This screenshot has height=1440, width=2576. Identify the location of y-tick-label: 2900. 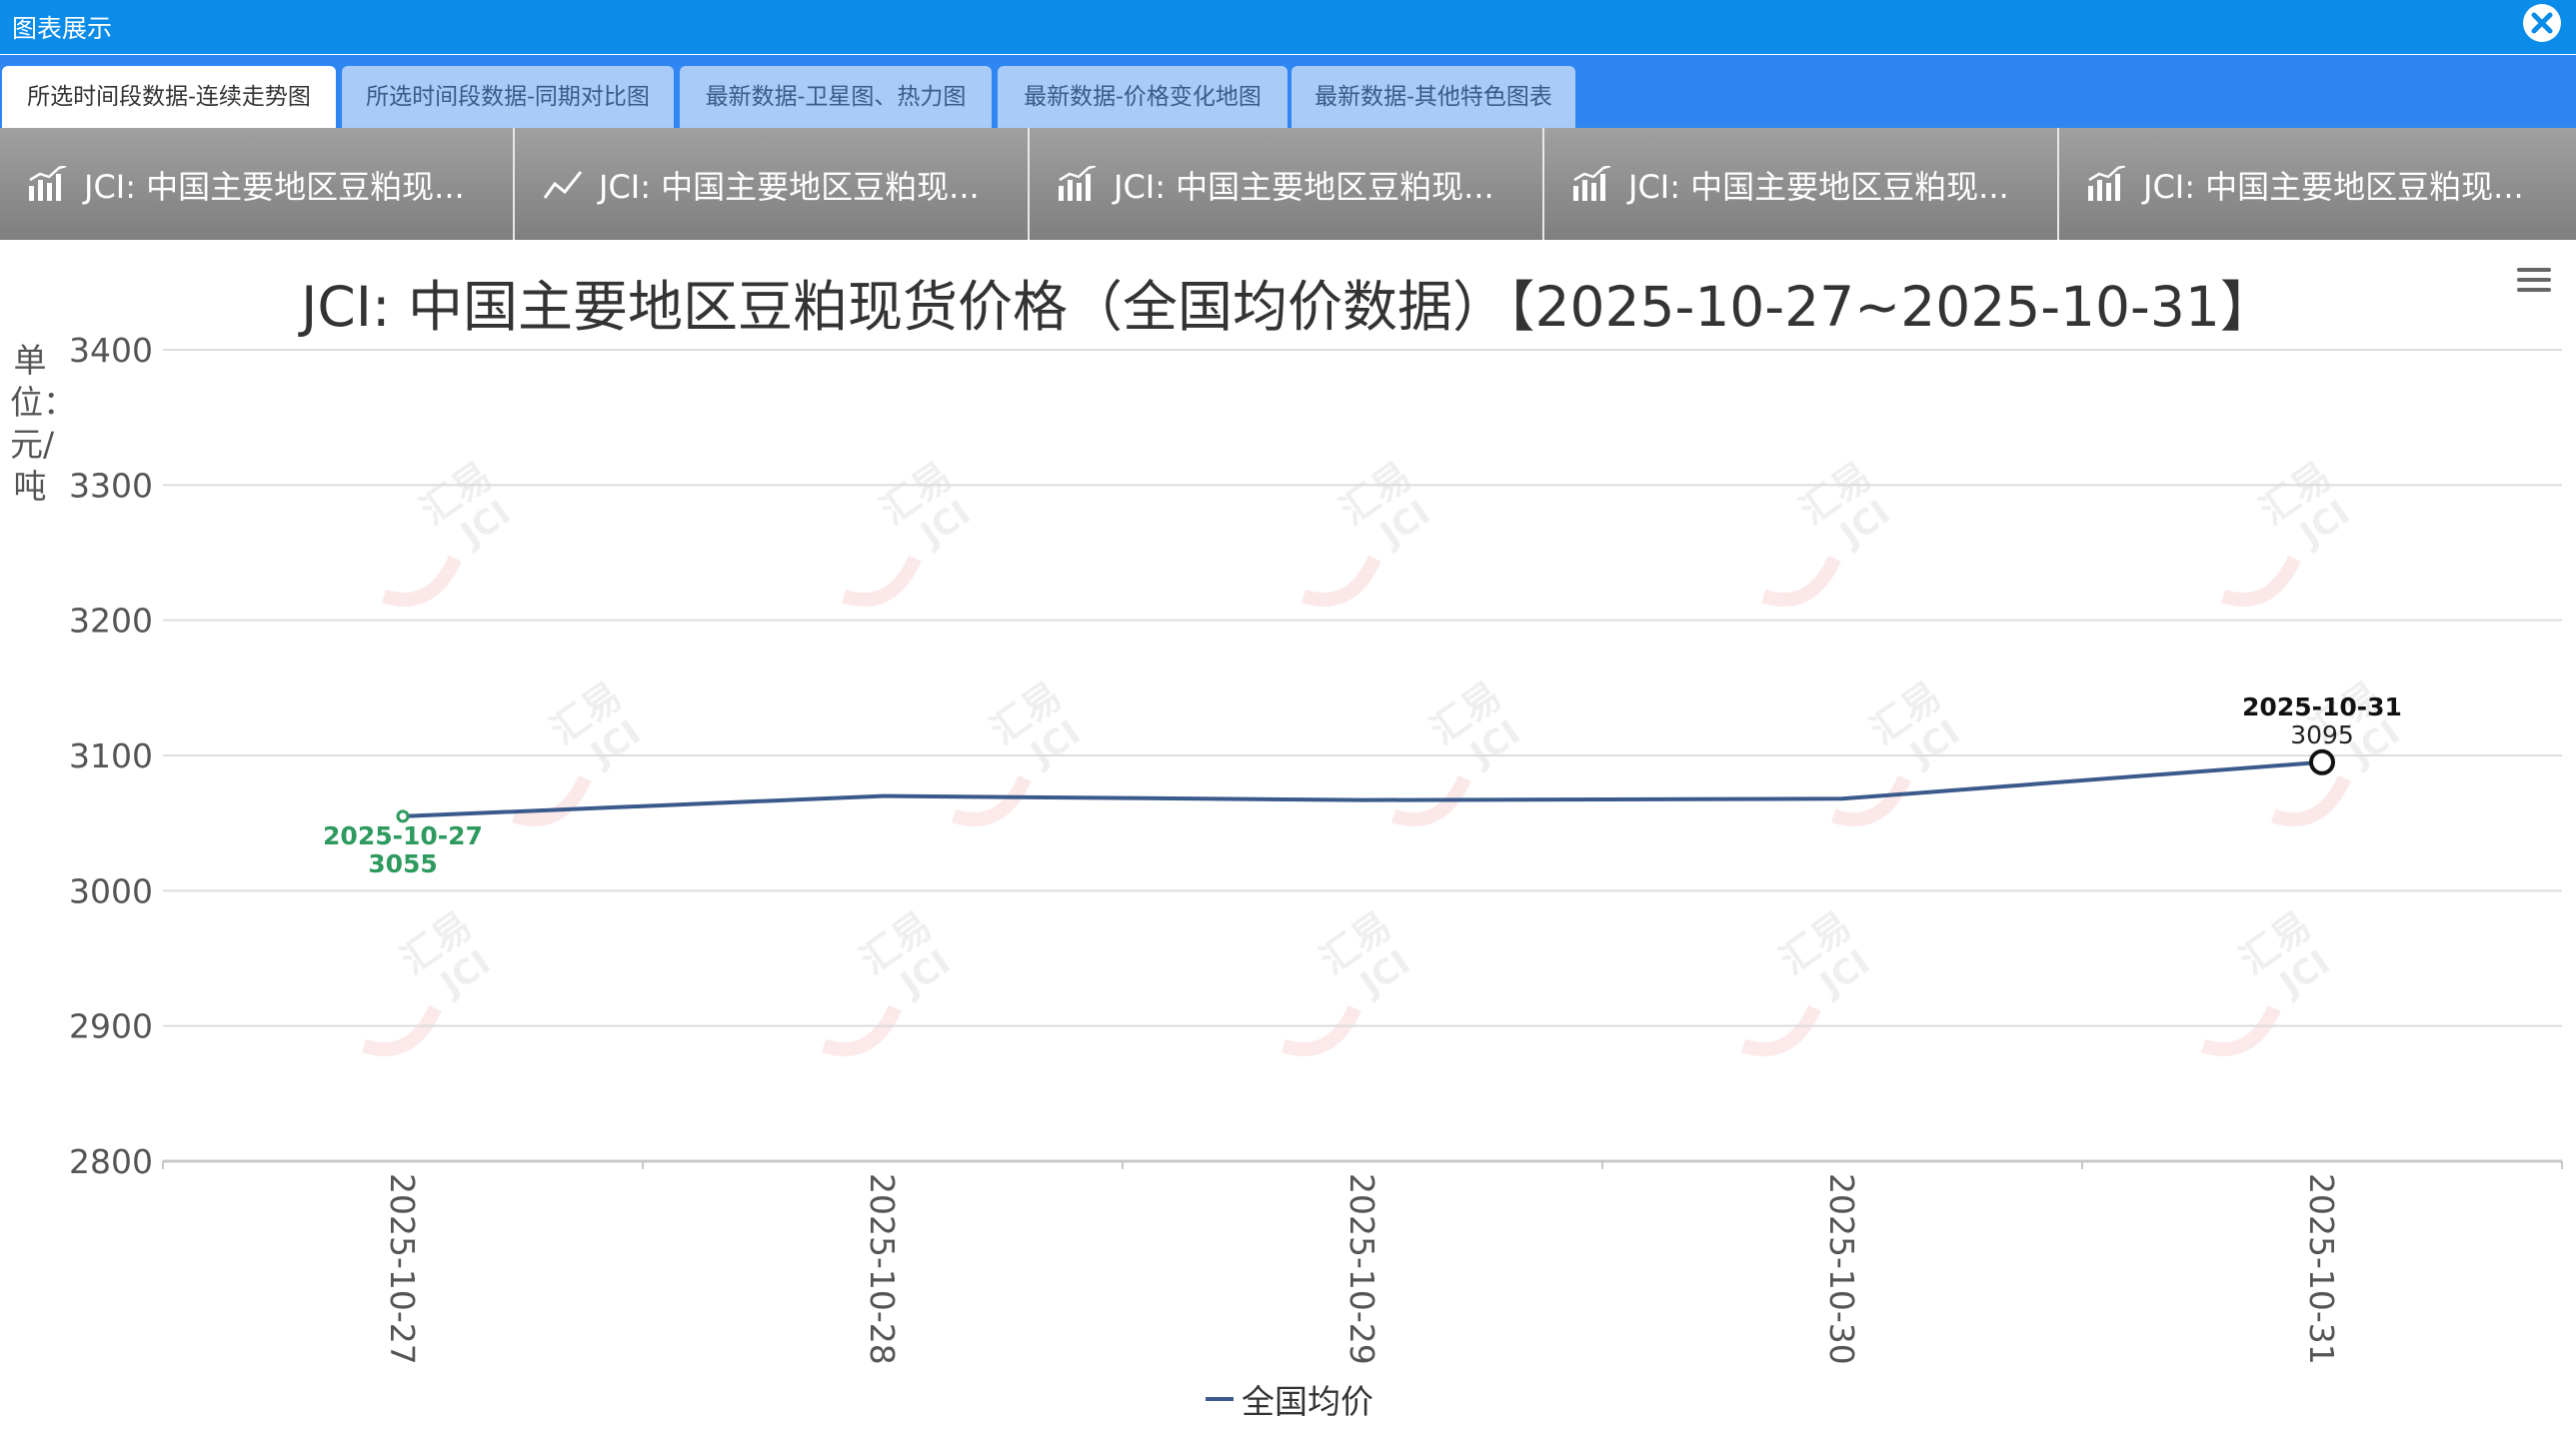
(111, 1026).